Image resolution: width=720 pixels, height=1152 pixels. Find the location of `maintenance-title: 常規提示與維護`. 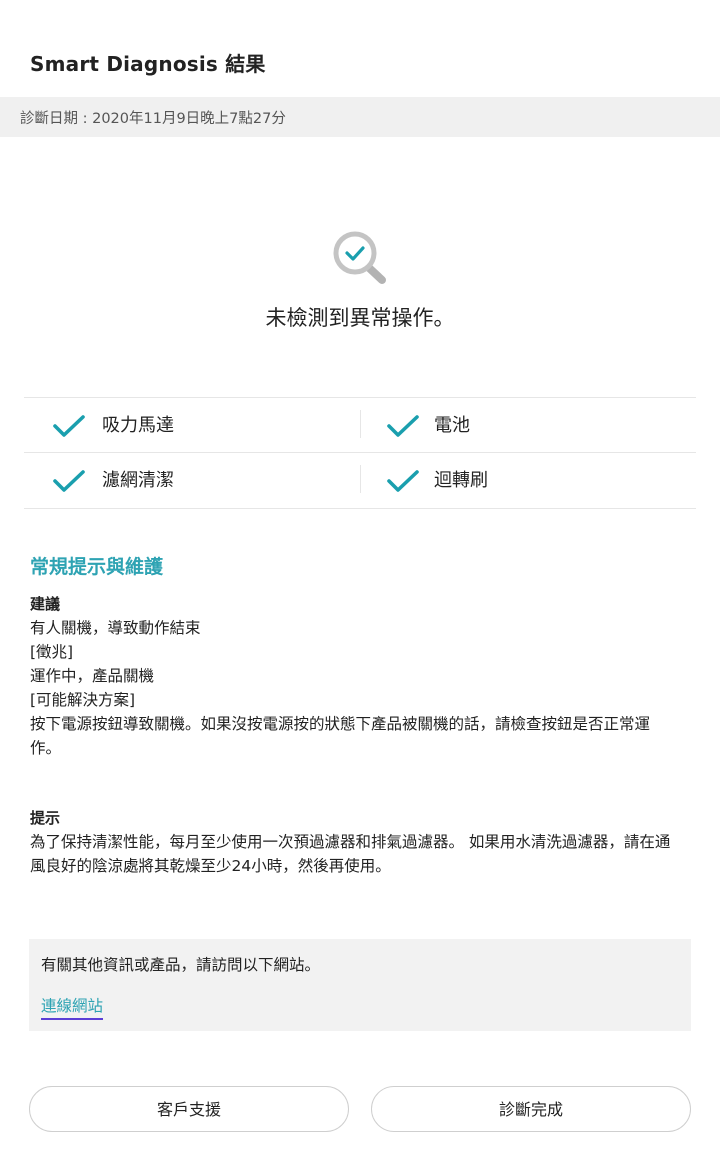

maintenance-title: 常規提示與維護 is located at coordinates (97, 567).